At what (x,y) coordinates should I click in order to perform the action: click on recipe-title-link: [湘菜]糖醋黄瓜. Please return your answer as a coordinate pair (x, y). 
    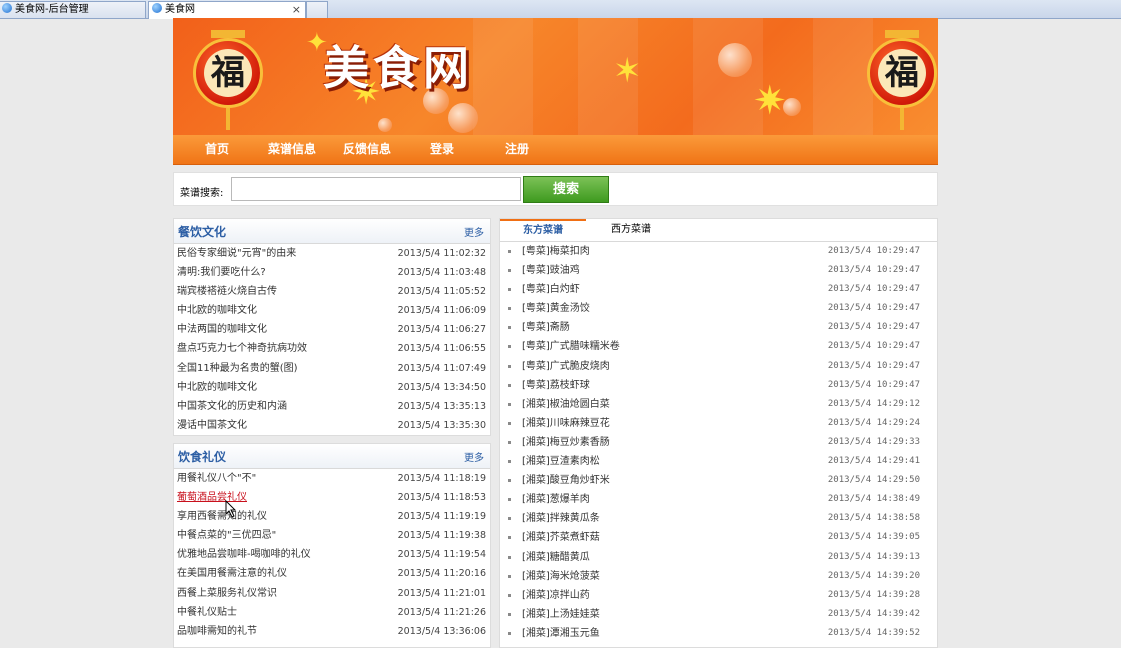
    Looking at the image, I should click on (556, 557).